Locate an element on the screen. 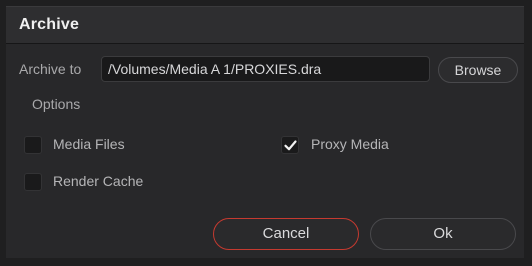 The height and width of the screenshot is (266, 532). options-heading: Options is located at coordinates (56, 104).